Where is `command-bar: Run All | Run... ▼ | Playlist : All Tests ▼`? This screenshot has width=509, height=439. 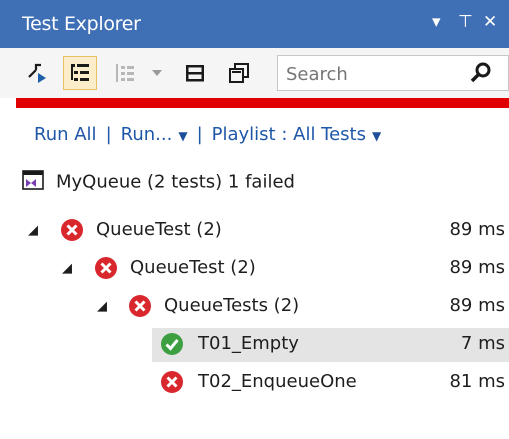
command-bar: Run All | Run... ▼ | Playlist : All Tests ▼ is located at coordinates (207, 134).